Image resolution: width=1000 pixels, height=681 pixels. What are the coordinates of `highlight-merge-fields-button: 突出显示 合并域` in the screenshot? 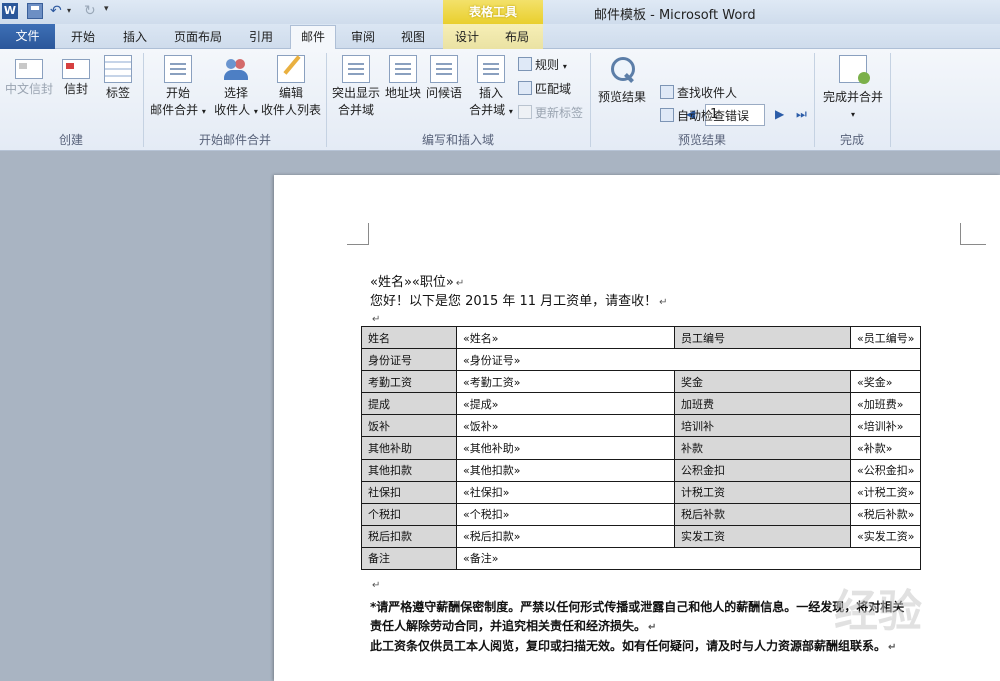 It's located at (356, 87).